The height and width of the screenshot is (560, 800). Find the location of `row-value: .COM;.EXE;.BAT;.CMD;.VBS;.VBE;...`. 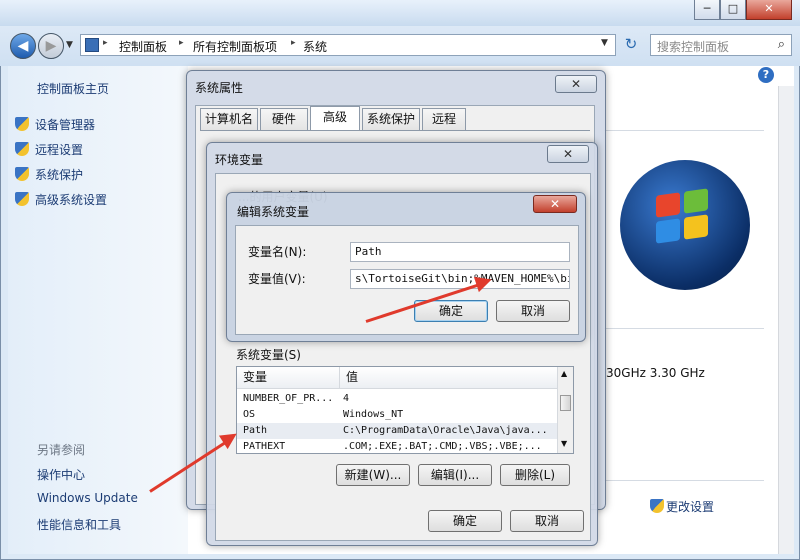

row-value: .COM;.EXE;.BAT;.CMD;.VBS;.VBE;... is located at coordinates (442, 446).